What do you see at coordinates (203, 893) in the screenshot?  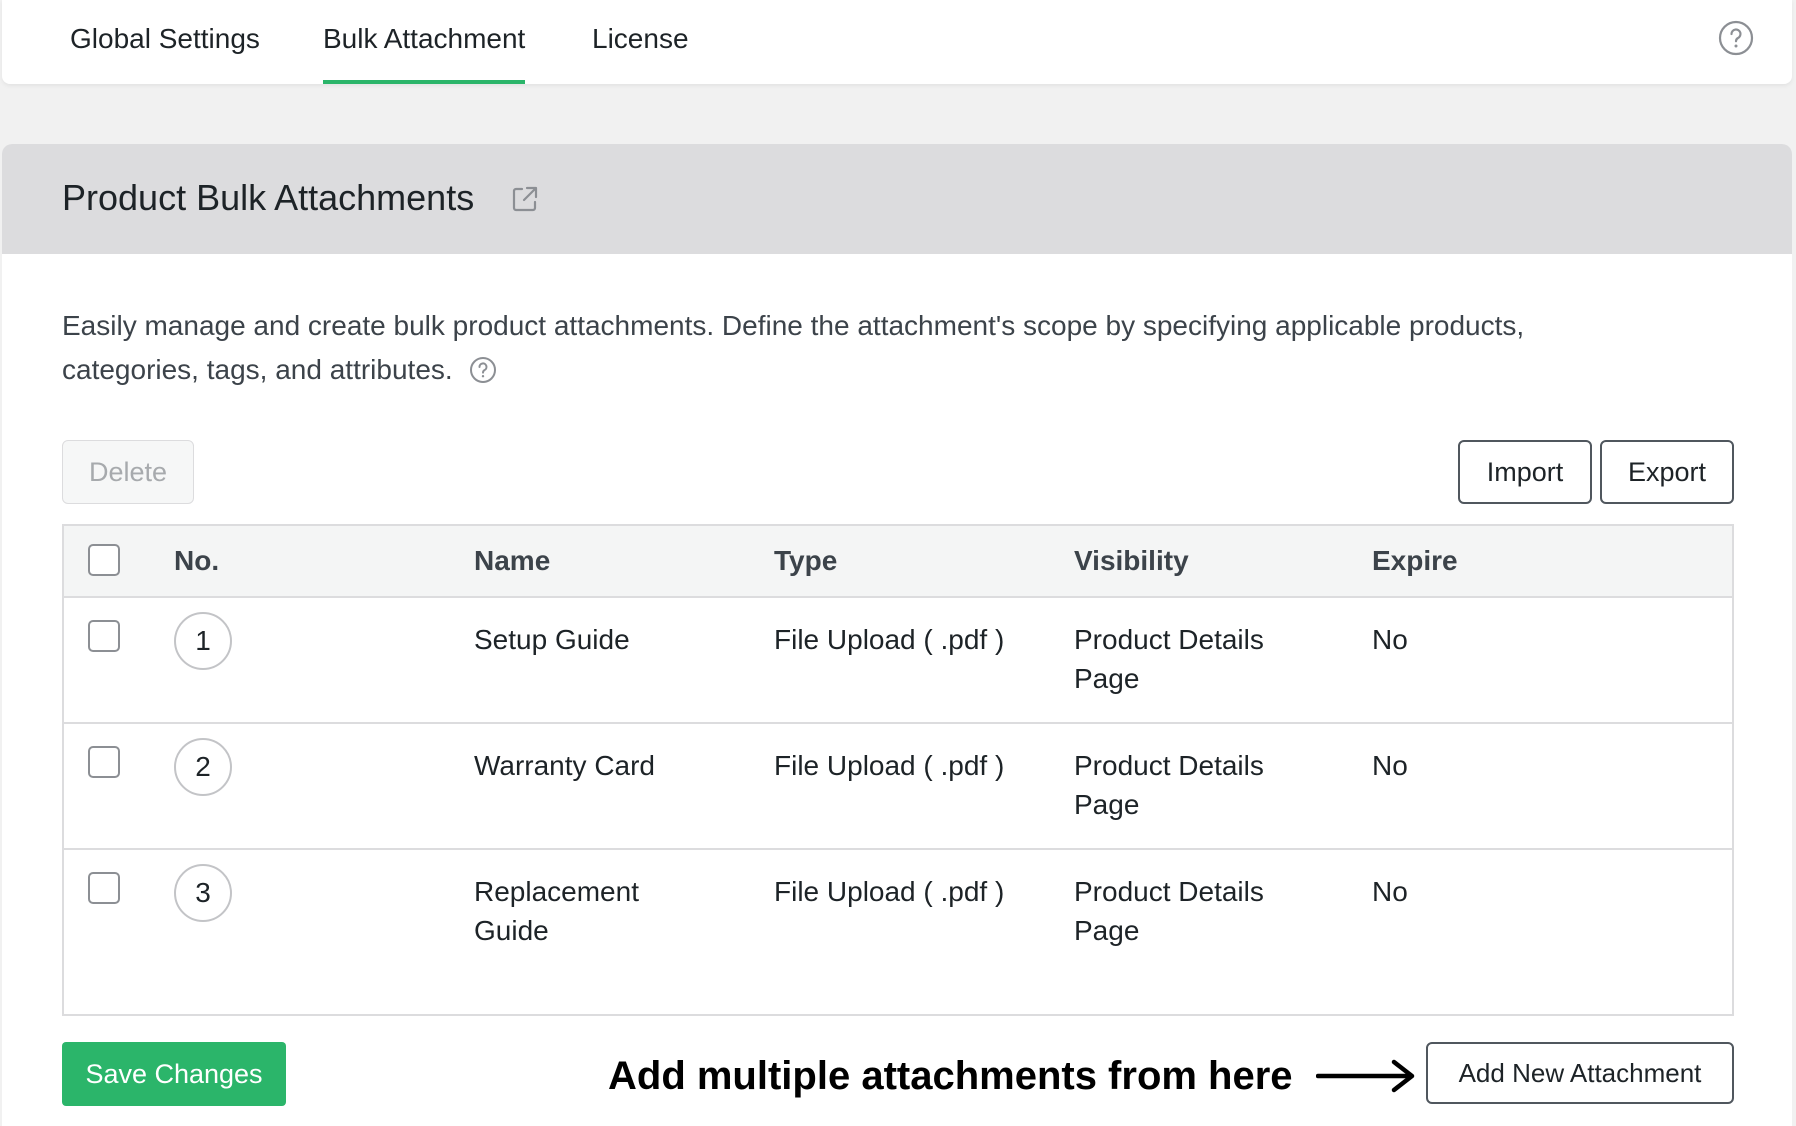 I see `row-number-badge: 3` at bounding box center [203, 893].